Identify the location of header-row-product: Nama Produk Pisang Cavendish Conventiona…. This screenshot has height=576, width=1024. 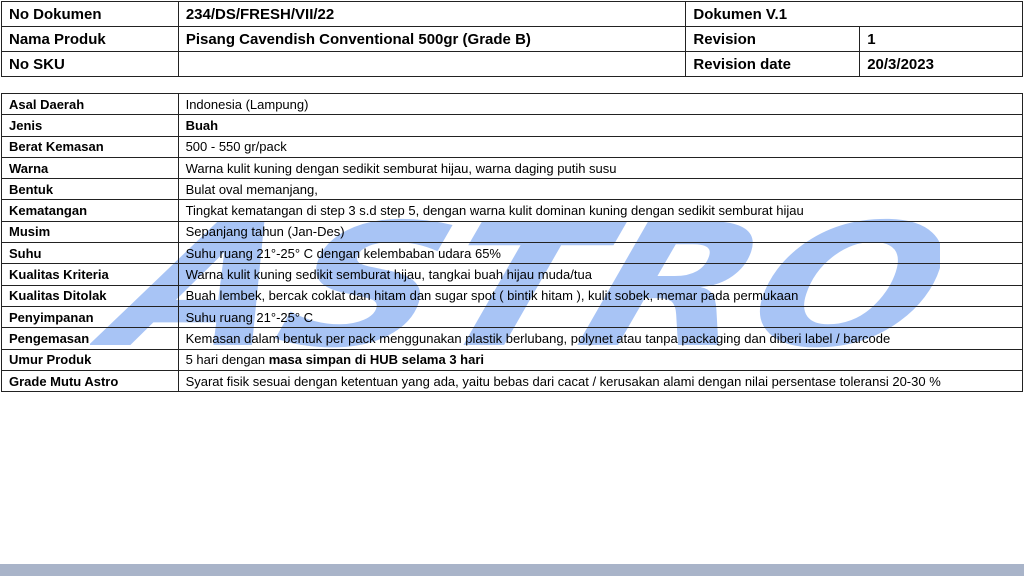
(512, 39).